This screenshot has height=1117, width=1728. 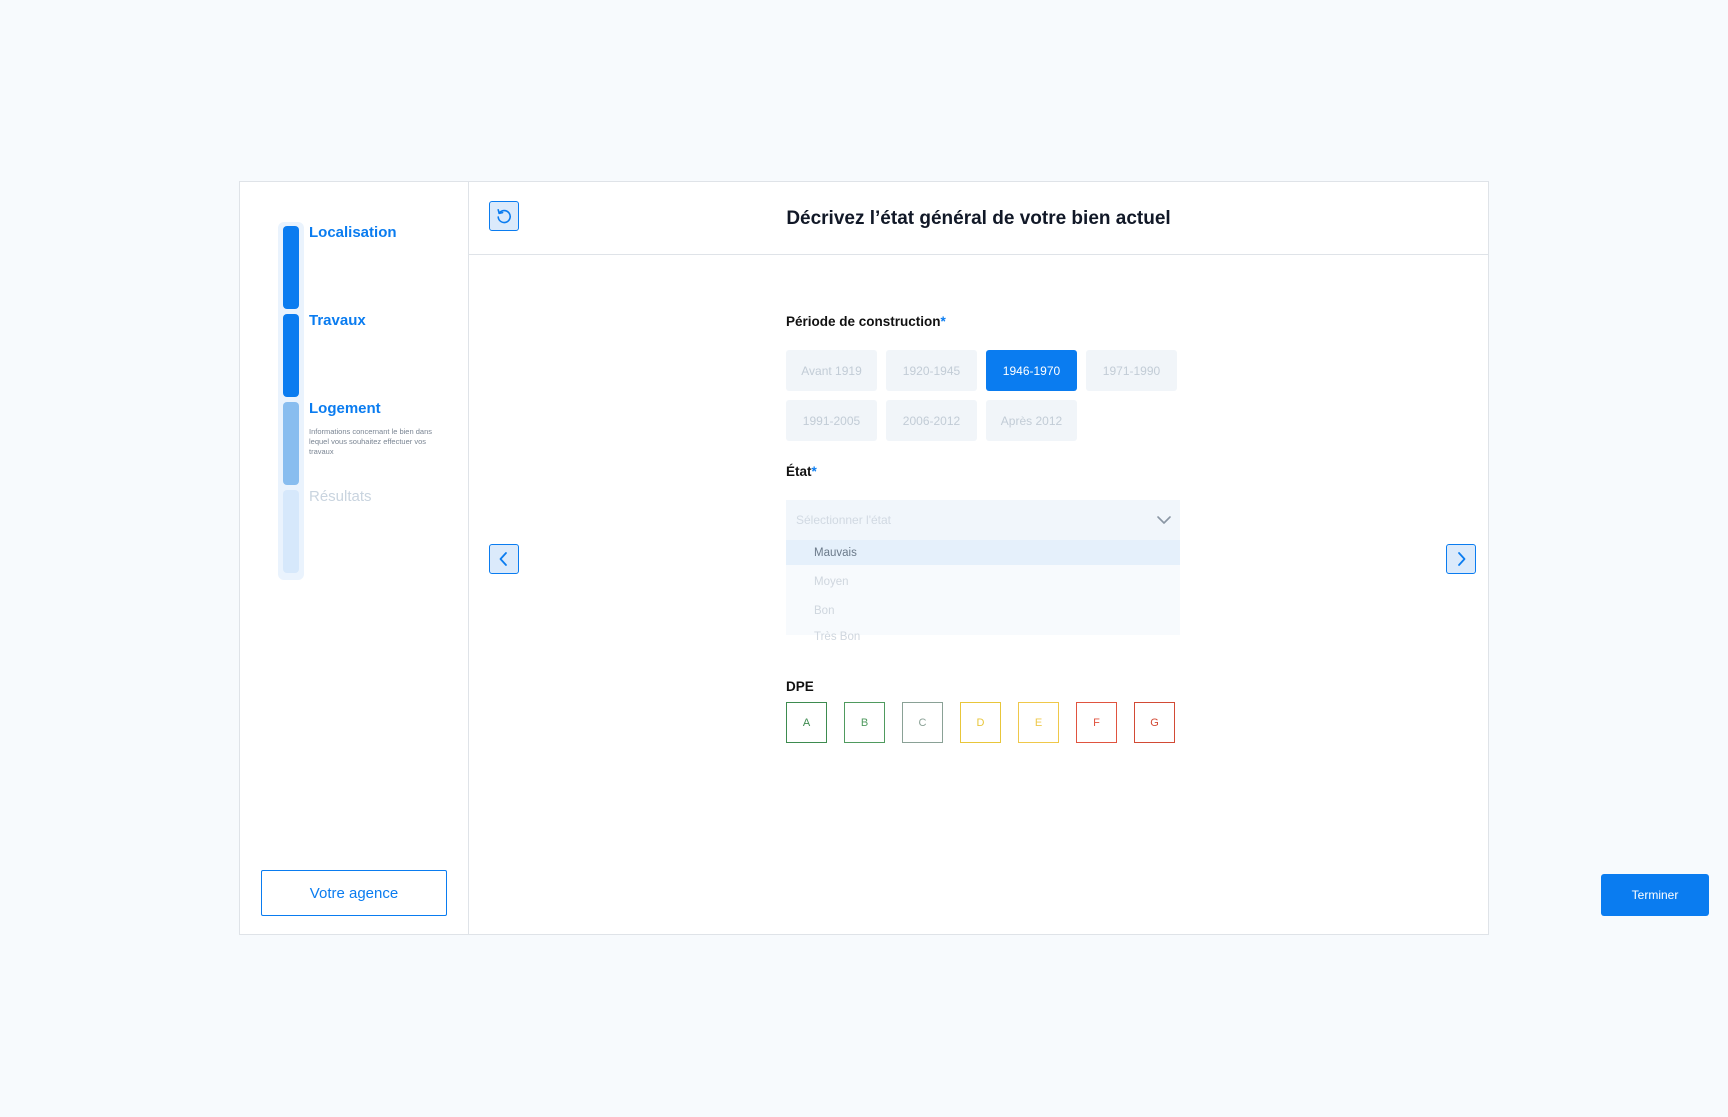 I want to click on dpe-option-d: D, so click(x=980, y=722).